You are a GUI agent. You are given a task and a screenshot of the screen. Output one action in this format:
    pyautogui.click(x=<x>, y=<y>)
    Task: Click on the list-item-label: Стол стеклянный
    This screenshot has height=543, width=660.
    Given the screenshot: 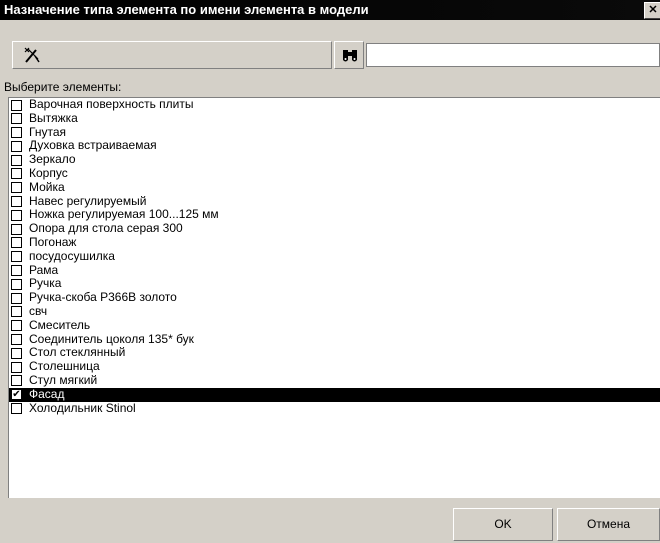 What is the action you would take?
    pyautogui.click(x=77, y=352)
    